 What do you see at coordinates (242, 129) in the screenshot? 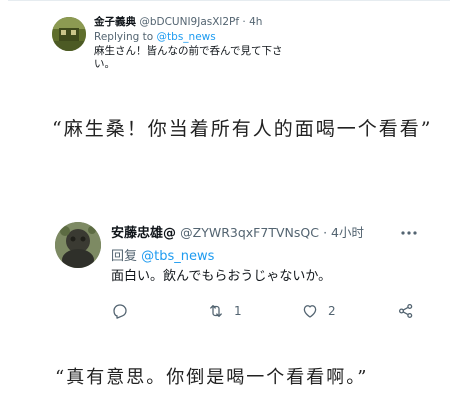
I see `translation-caption: “麻生桑！你当着所有人的面喝一个看看”` at bounding box center [242, 129].